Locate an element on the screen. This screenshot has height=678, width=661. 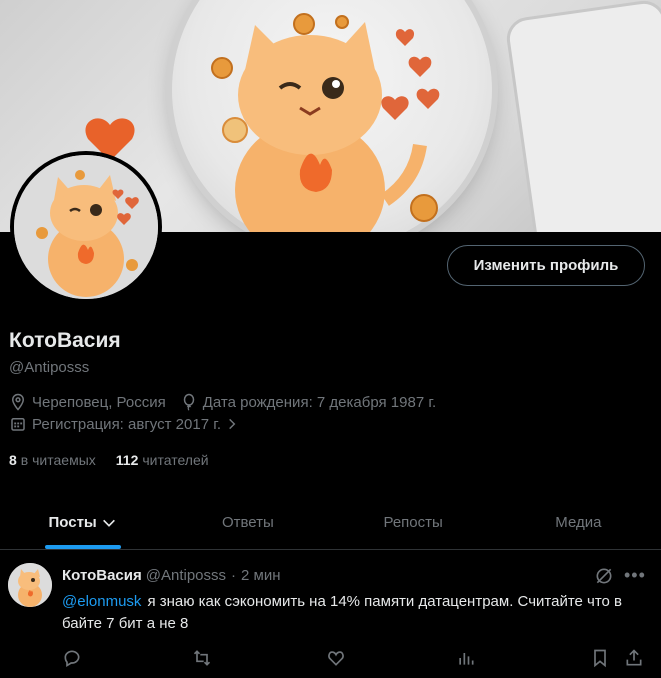
profile-birthday: Дата рождения: 7 декабря 1987 г. is located at coordinates (308, 402).